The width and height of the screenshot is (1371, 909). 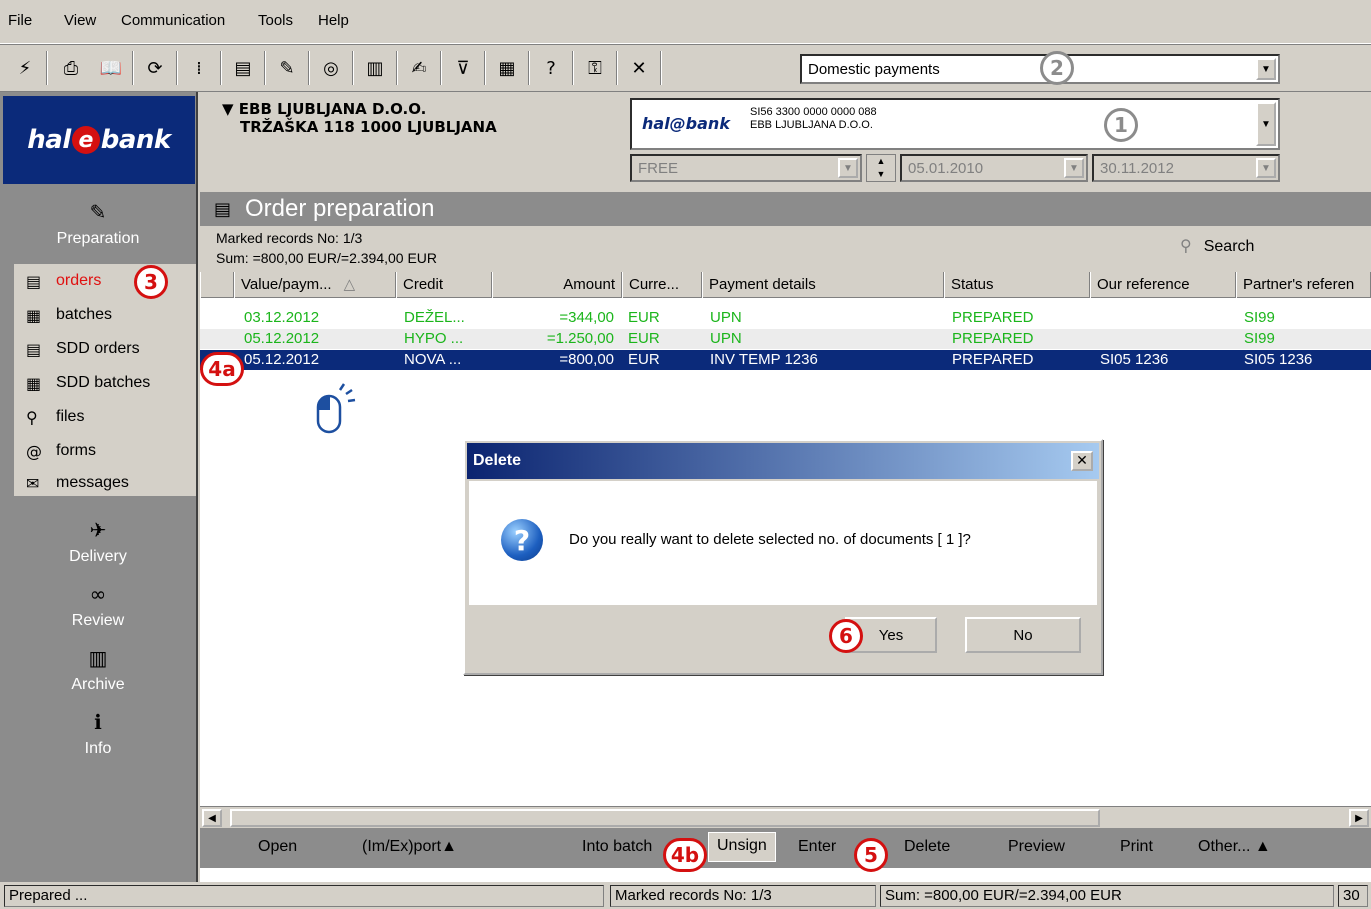 What do you see at coordinates (927, 847) in the screenshot?
I see `delete-button: Delete` at bounding box center [927, 847].